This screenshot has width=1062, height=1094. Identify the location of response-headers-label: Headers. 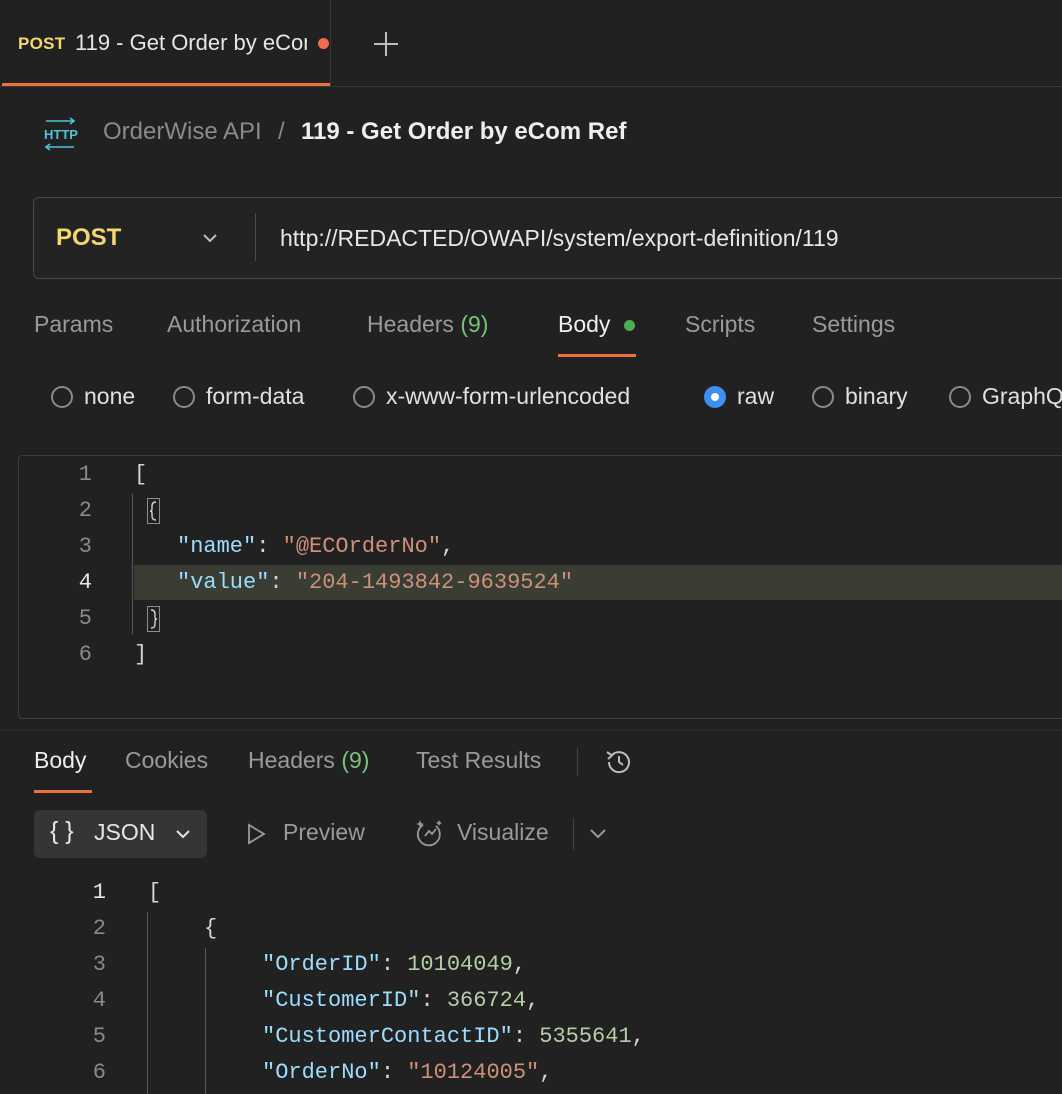
(291, 760).